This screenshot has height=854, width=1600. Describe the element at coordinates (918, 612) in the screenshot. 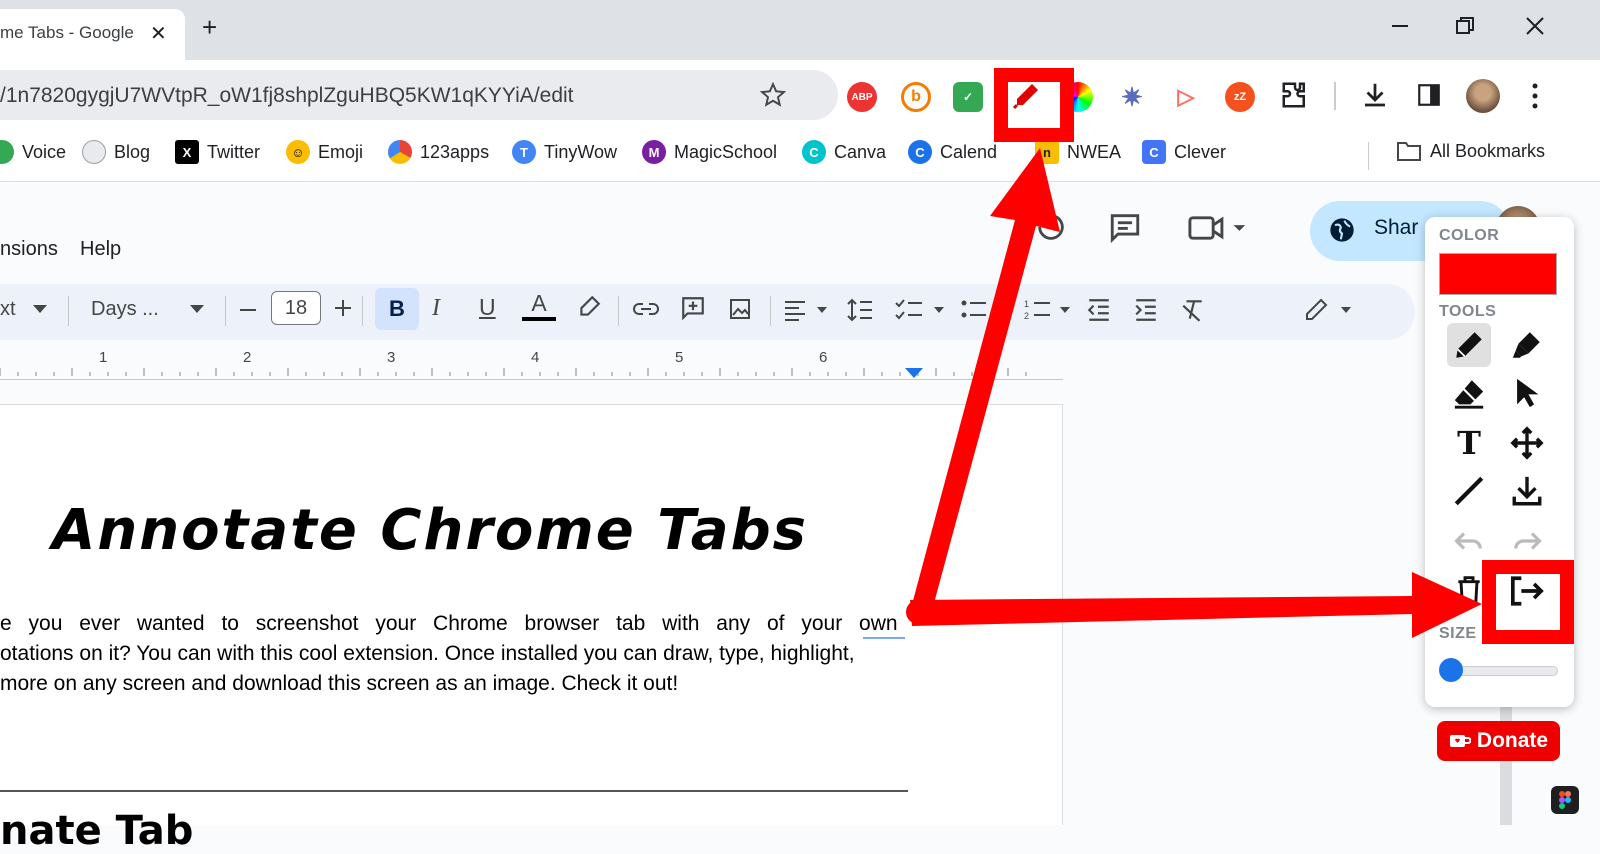

I see `arrow-origin` at that location.